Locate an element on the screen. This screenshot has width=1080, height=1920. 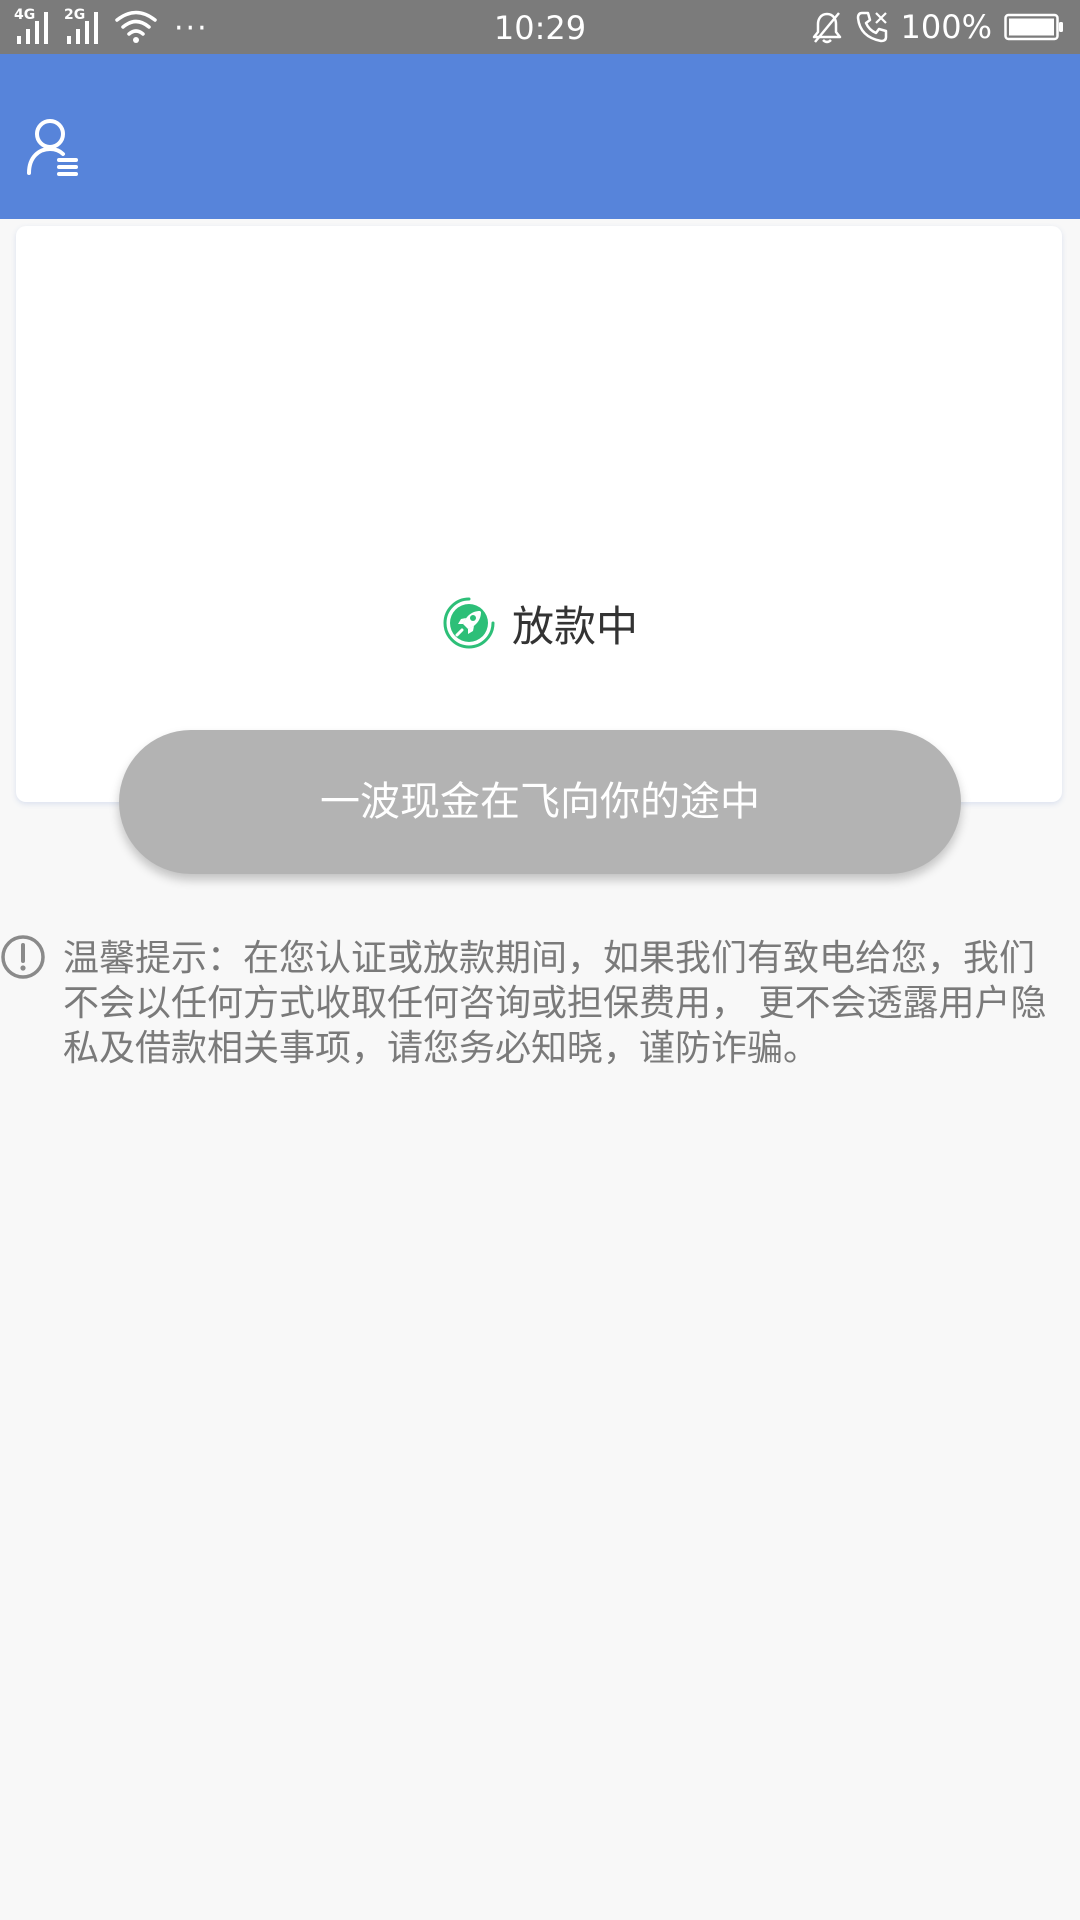
status-bar: 4G 2G ··· 10:29 100% is located at coordinates (540, 27).